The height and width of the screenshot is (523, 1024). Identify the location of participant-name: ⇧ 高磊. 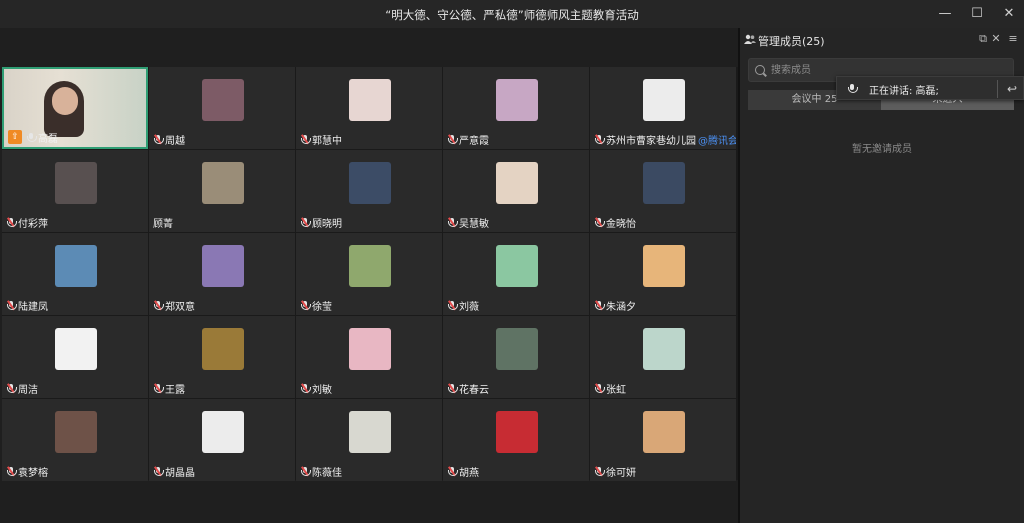
(33, 137).